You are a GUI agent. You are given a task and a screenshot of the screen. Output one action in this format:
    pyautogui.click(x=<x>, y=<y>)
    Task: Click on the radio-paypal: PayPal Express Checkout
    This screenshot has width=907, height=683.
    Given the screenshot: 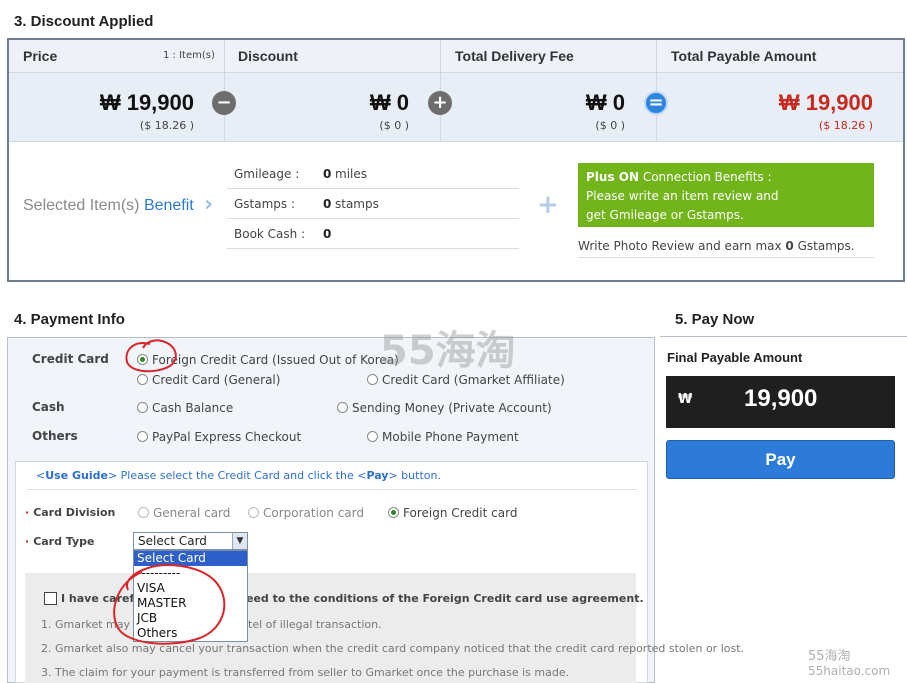 What is the action you would take?
    pyautogui.click(x=219, y=437)
    